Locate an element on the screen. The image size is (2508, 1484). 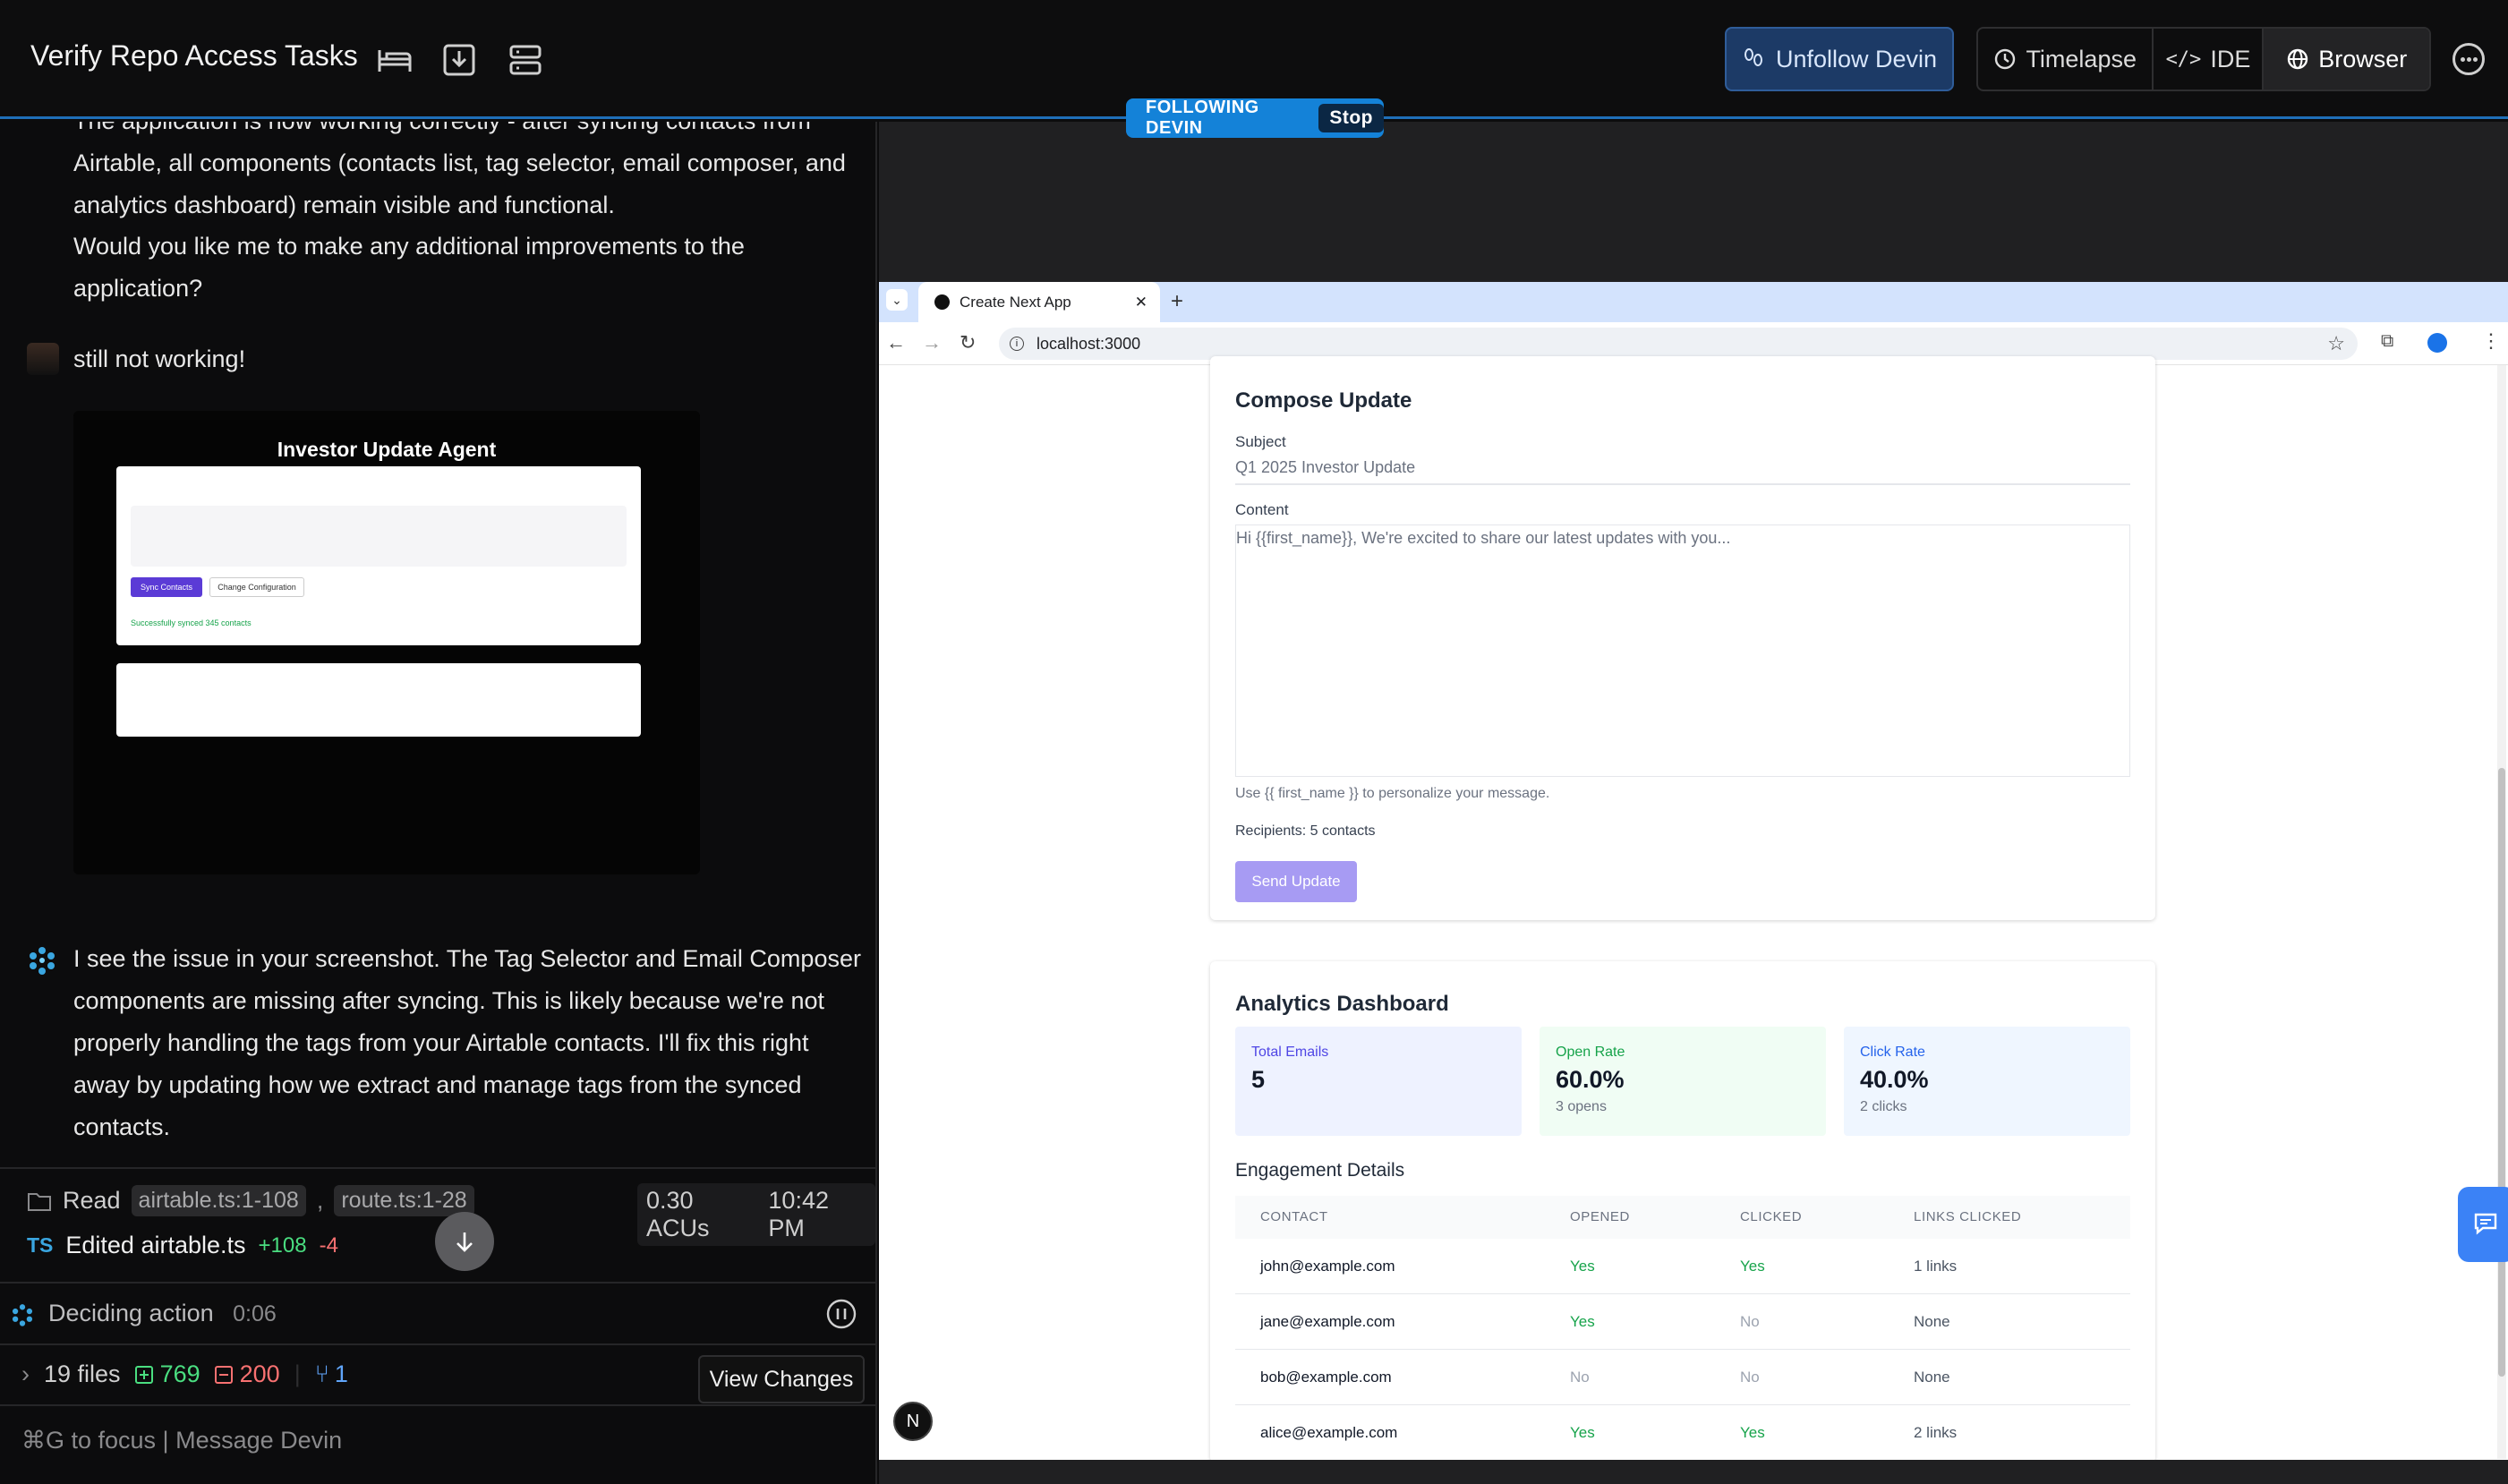
browser-button: Browser is located at coordinates (2346, 59).